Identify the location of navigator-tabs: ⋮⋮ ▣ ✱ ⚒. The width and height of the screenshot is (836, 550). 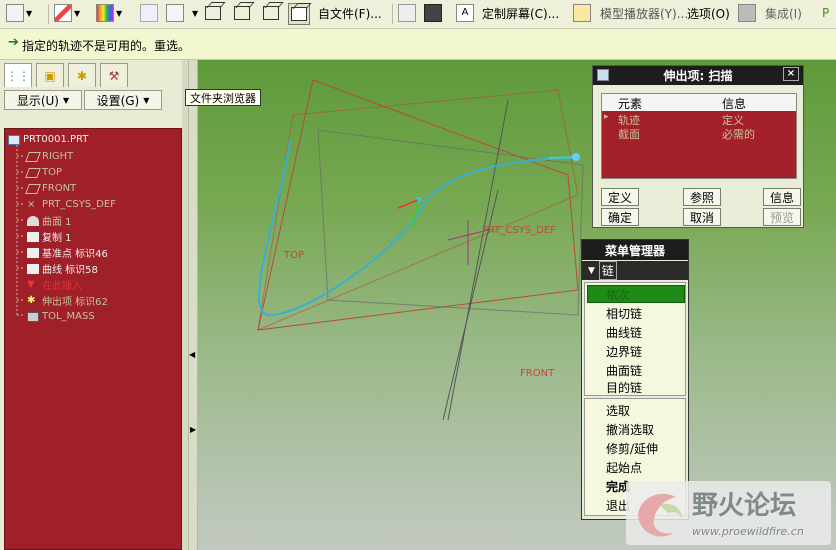
(92, 74).